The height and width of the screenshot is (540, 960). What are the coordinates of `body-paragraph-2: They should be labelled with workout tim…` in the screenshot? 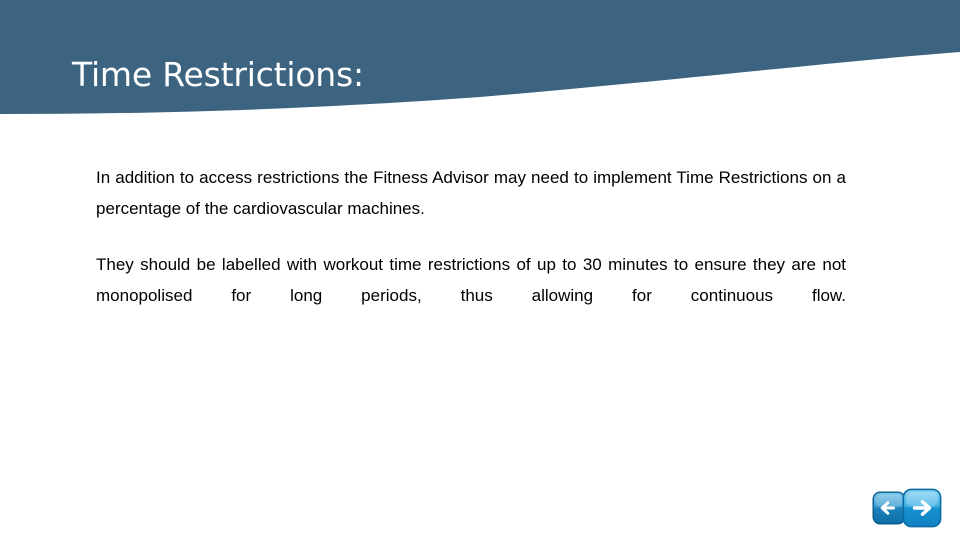 It's located at (471, 280).